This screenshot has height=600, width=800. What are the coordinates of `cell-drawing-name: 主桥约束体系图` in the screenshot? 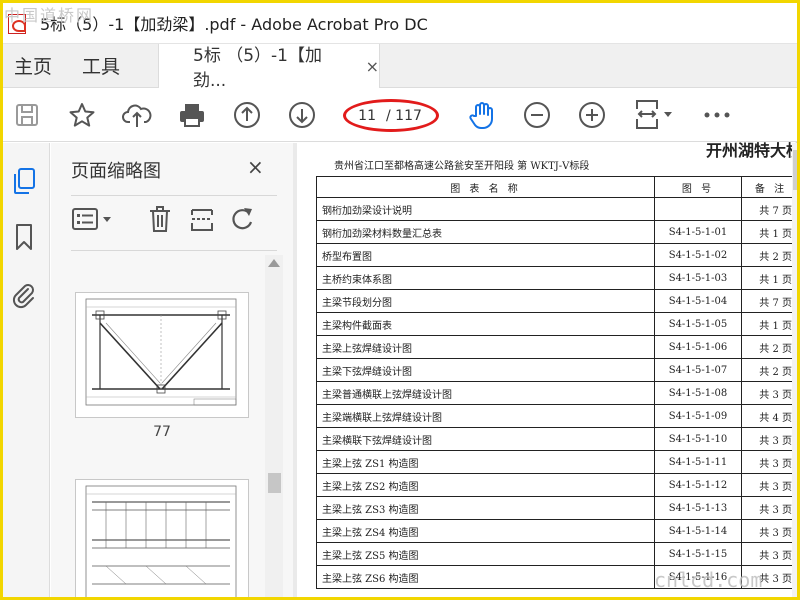 It's located at (485, 278).